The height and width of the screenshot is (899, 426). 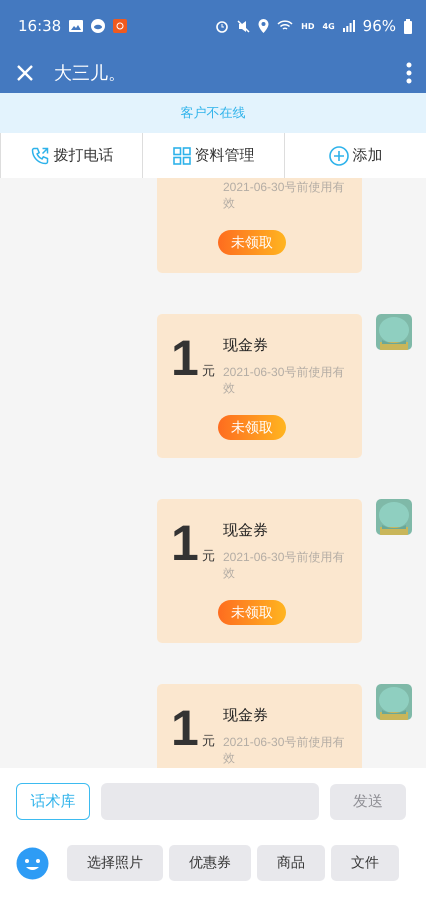 What do you see at coordinates (308, 26) in the screenshot?
I see `network-label: HD` at bounding box center [308, 26].